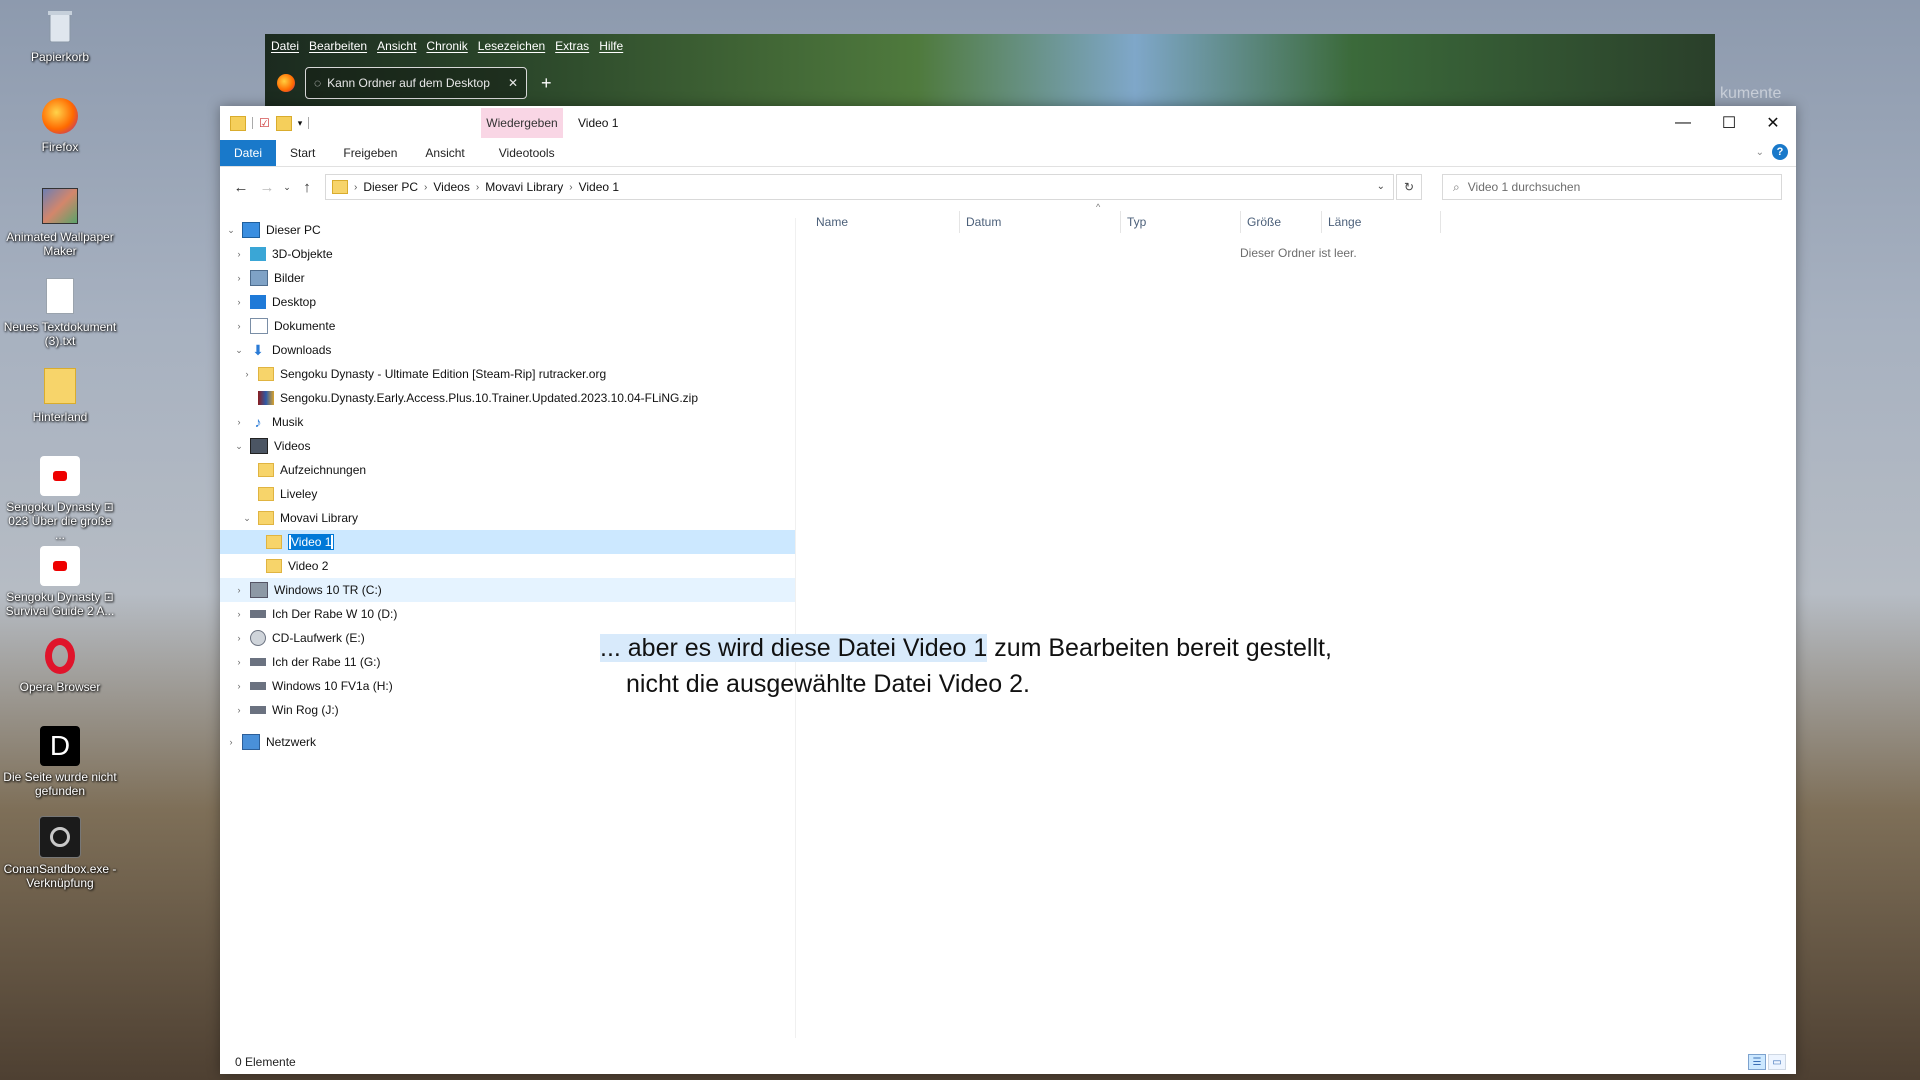 The width and height of the screenshot is (1920, 1080). Describe the element at coordinates (267, 187) in the screenshot. I see `forward-button: →` at that location.